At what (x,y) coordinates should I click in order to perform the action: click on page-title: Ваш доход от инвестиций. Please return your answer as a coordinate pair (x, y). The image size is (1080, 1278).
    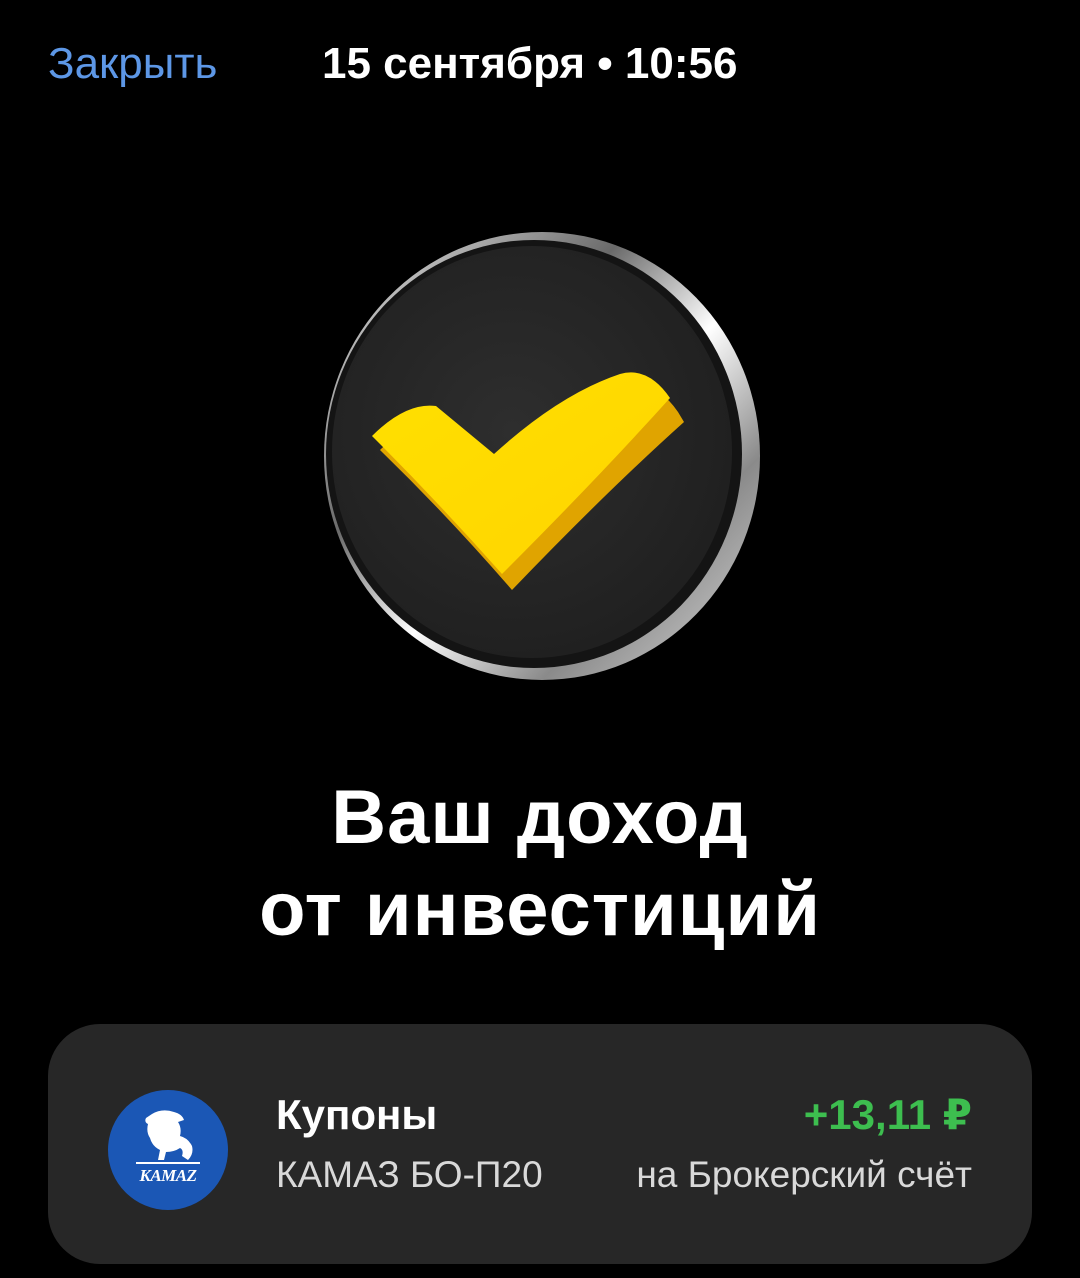
    Looking at the image, I should click on (540, 864).